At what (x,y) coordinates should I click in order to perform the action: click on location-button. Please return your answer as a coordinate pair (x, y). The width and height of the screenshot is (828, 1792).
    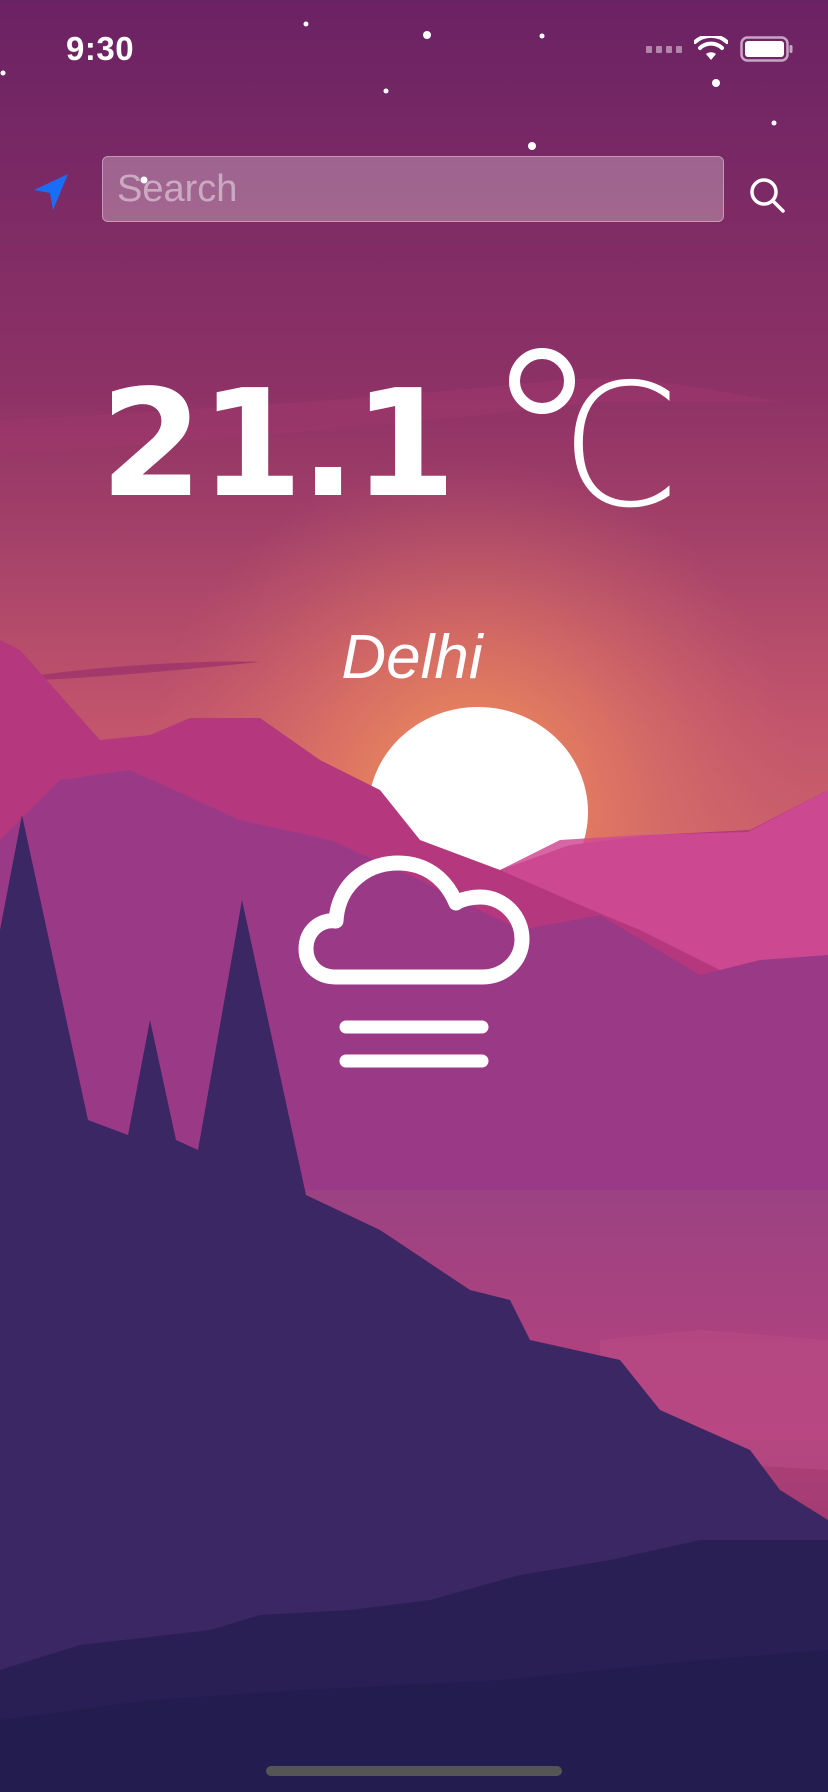
    Looking at the image, I should click on (52, 192).